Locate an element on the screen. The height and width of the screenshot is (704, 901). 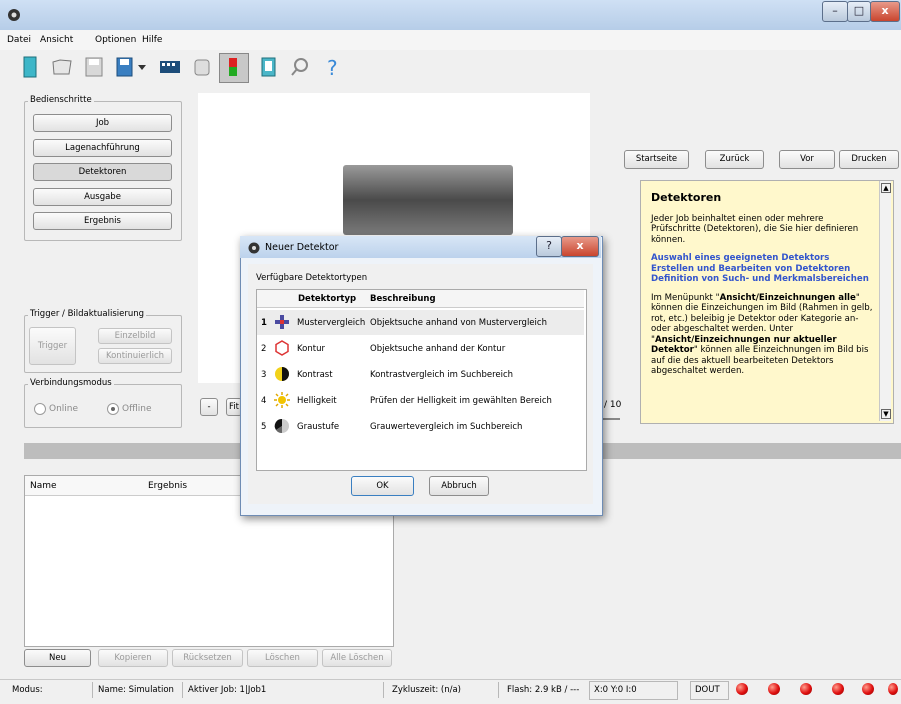
camera-image is located at coordinates (428, 200).